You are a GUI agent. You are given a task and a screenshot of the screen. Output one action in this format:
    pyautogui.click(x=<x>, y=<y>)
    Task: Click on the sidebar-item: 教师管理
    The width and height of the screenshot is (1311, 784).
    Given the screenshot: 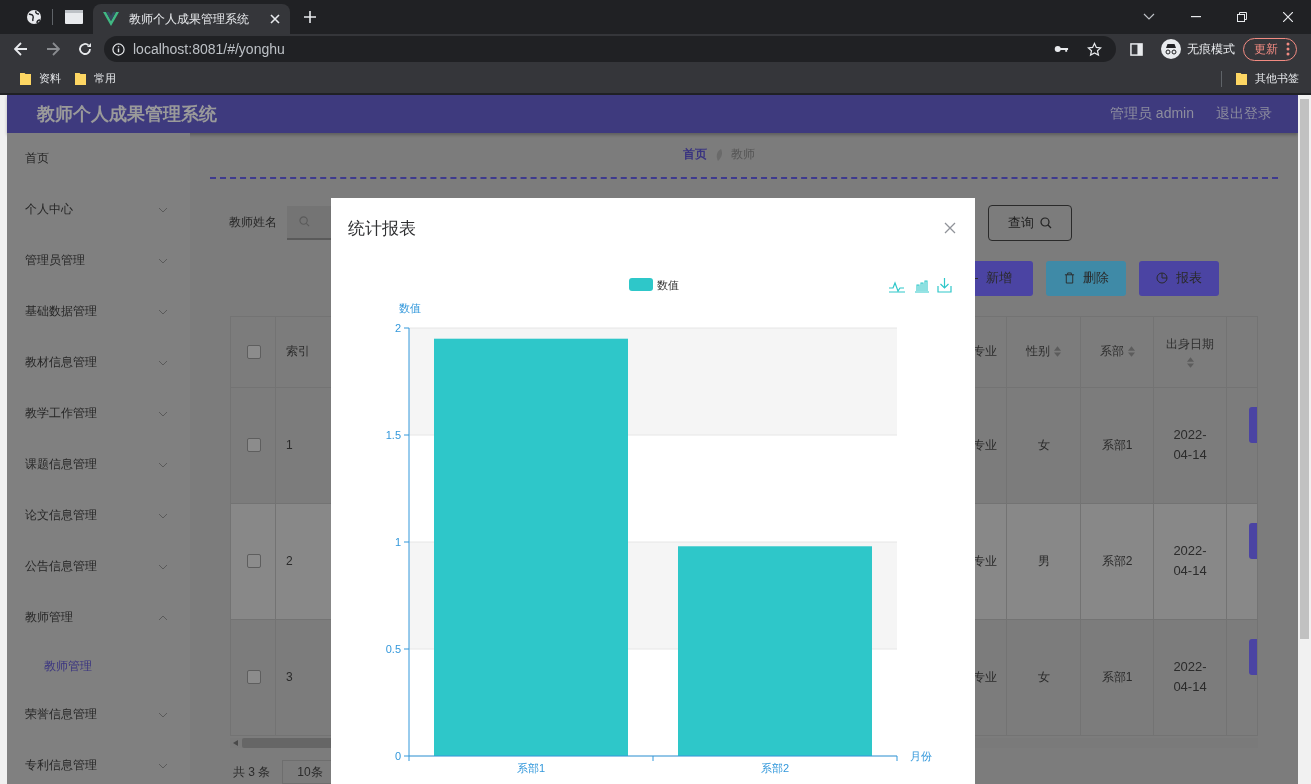 What is the action you would take?
    pyautogui.click(x=98, y=617)
    